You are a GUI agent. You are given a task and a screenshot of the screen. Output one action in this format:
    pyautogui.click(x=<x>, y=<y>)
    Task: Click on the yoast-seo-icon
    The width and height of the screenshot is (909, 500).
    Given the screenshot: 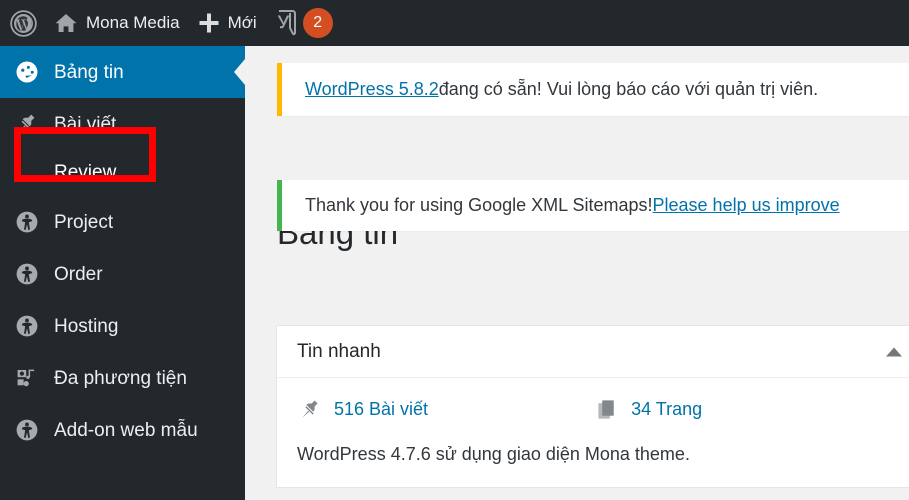 What is the action you would take?
    pyautogui.click(x=287, y=23)
    